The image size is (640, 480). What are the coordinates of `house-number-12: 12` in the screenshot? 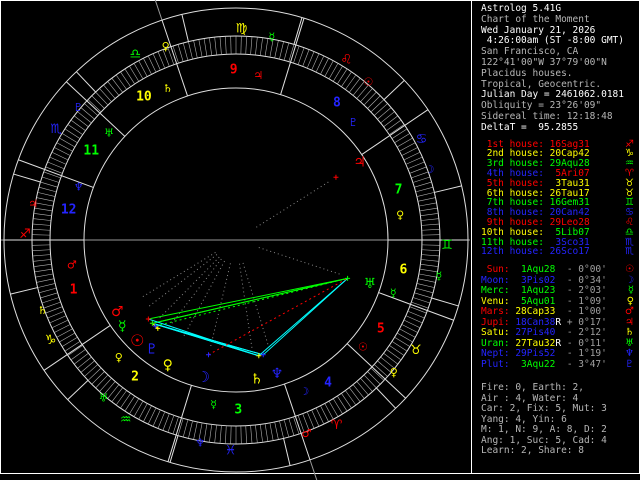 It's located at (69, 210).